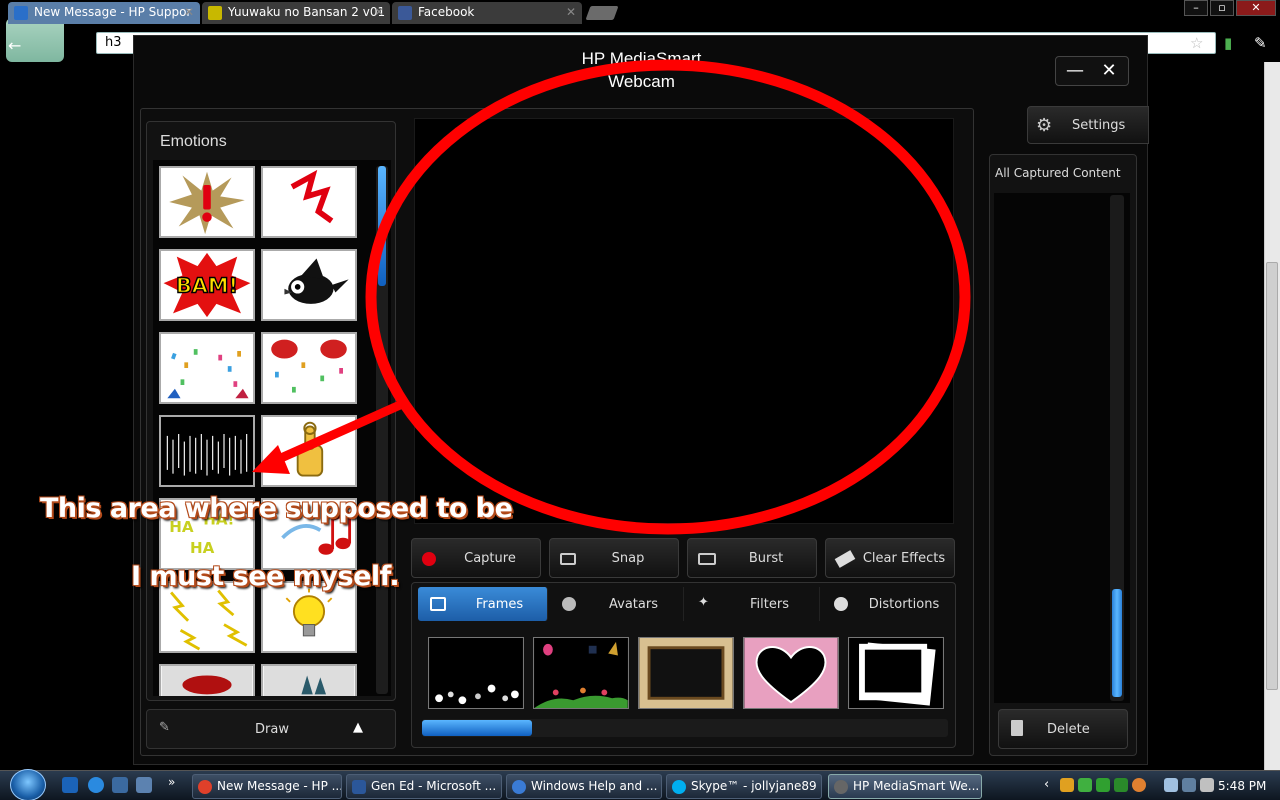 The height and width of the screenshot is (800, 1280). Describe the element at coordinates (602, 13) in the screenshot. I see `new-tab-button` at that location.